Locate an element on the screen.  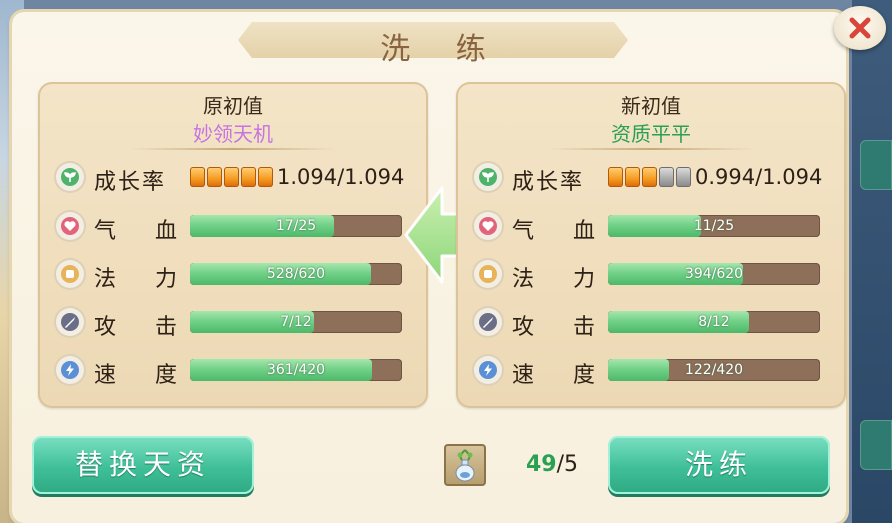
stat-row-atk: 攻 击 8/12 is located at coordinates (651, 323).